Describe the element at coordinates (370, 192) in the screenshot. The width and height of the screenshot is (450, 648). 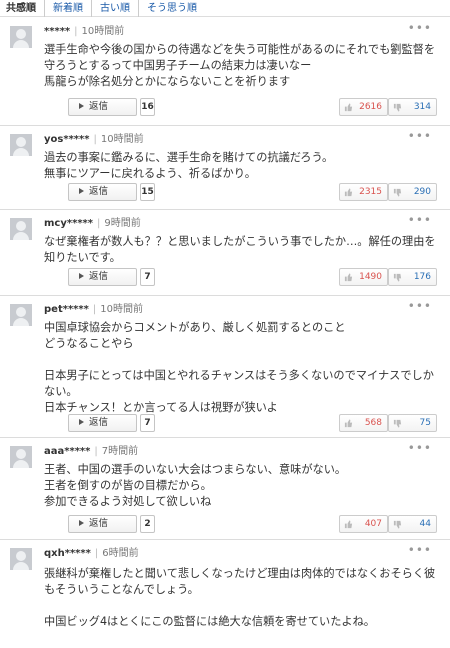
I see `like-count: 2315` at that location.